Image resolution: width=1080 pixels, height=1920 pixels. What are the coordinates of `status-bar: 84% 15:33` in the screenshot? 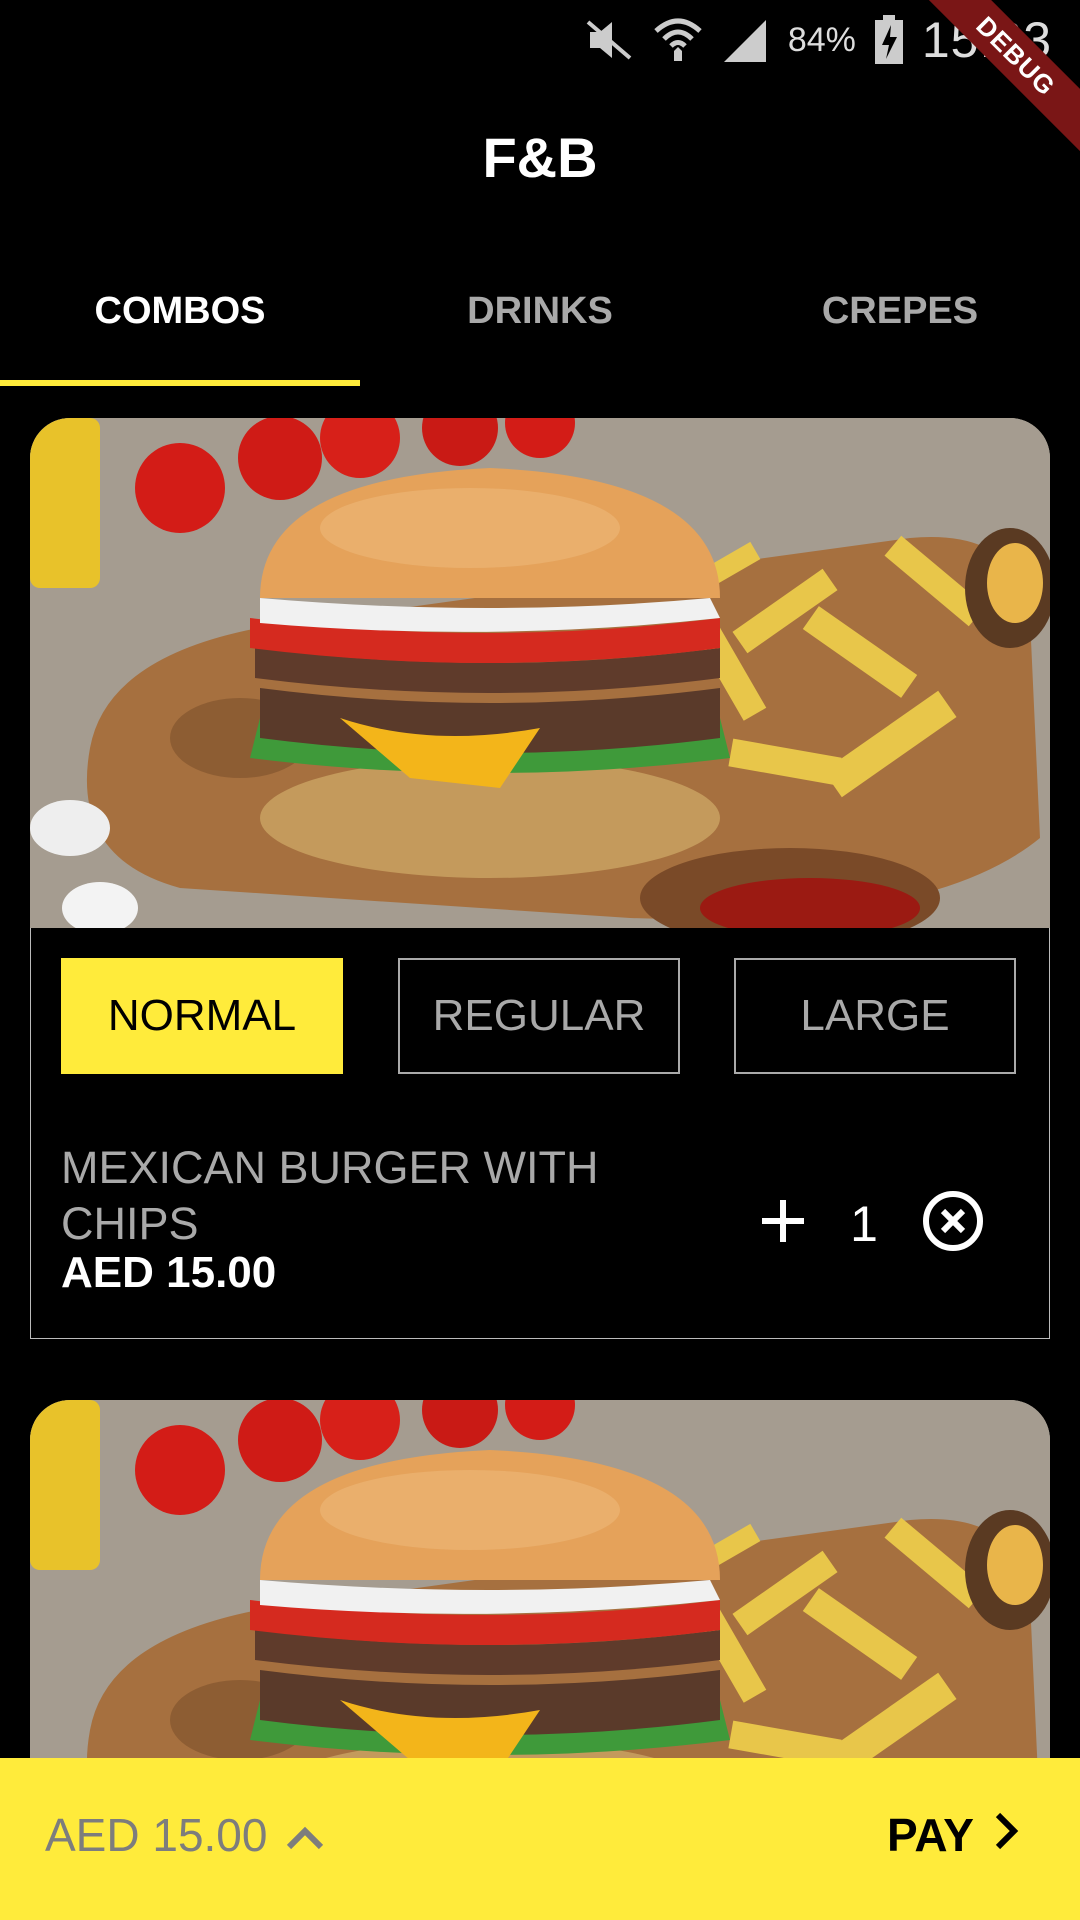 It's located at (540, 40).